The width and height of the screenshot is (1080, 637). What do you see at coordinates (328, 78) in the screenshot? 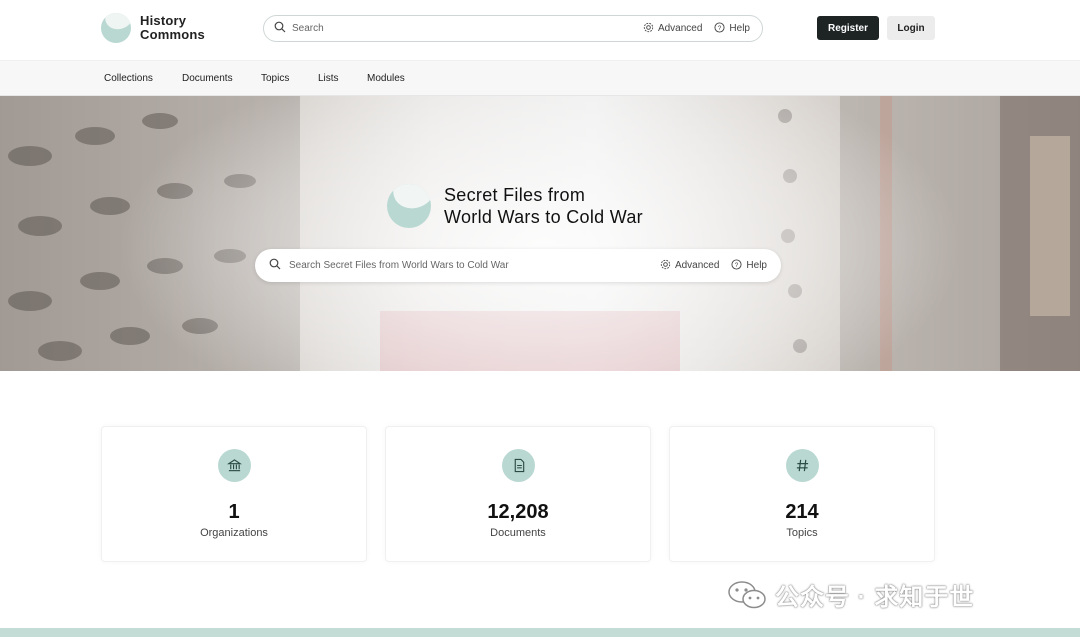
I see `nav-item-lists: Lists` at bounding box center [328, 78].